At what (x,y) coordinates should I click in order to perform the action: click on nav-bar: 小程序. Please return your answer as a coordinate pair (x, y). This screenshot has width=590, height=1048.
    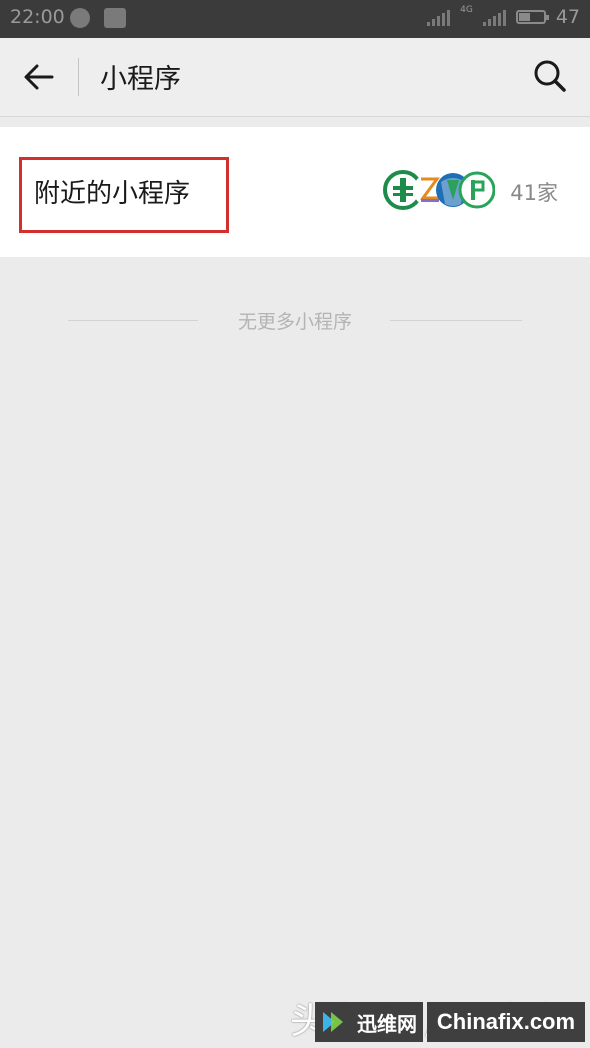
    Looking at the image, I should click on (295, 77).